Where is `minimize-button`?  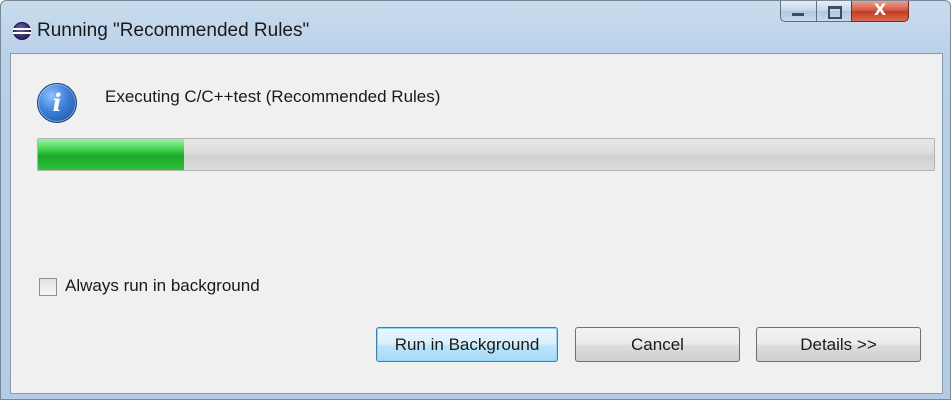
minimize-button is located at coordinates (799, 11).